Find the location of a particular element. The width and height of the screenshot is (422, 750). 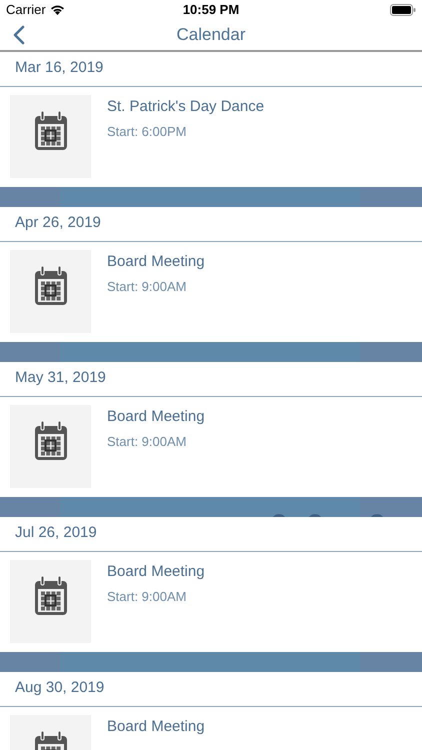

event-title: St. Patrick's Day Dance is located at coordinates (185, 106).